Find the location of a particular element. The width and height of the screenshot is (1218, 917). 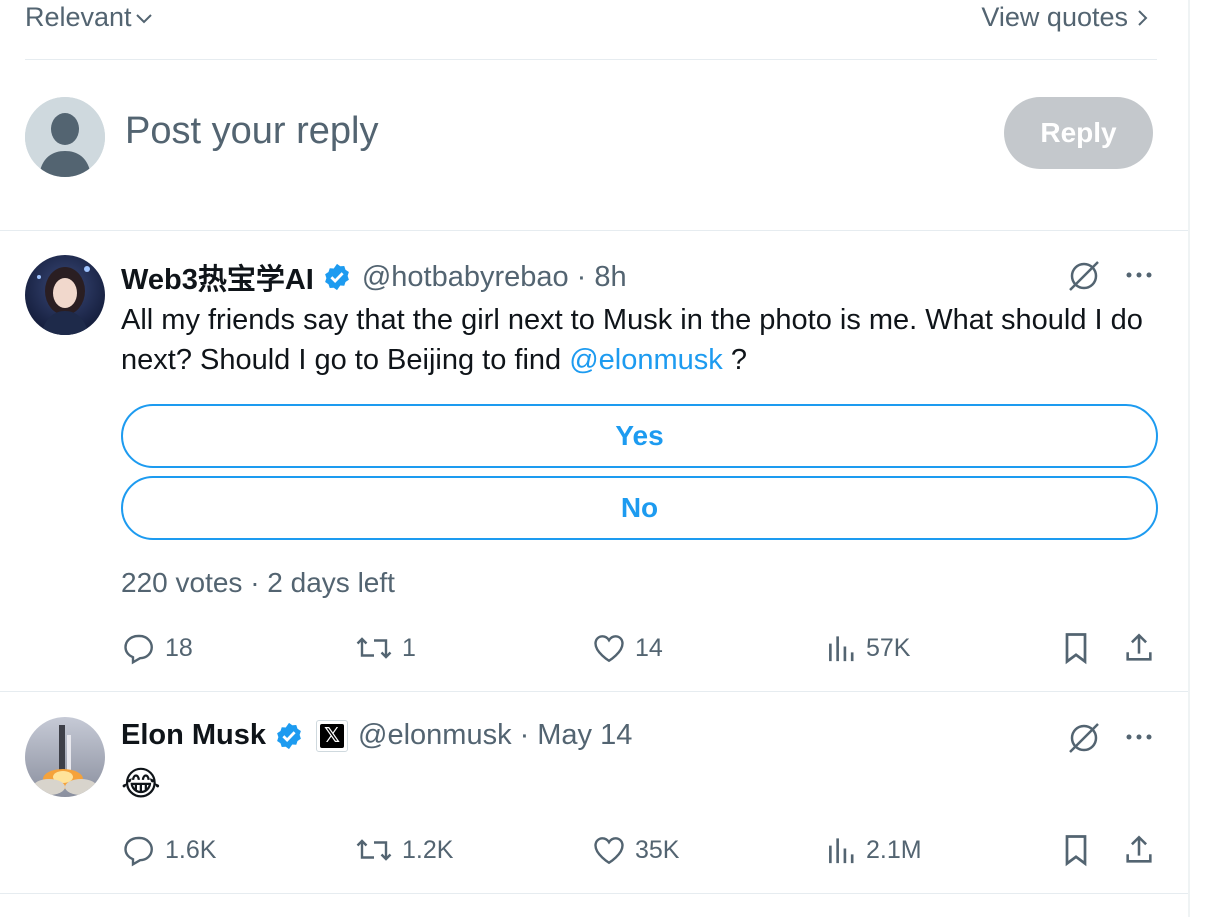

views-action: 57K is located at coordinates (868, 648).